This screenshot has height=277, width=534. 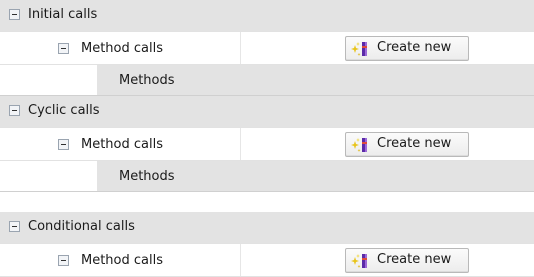 I want to click on category-label: Initial calls, so click(x=63, y=14).